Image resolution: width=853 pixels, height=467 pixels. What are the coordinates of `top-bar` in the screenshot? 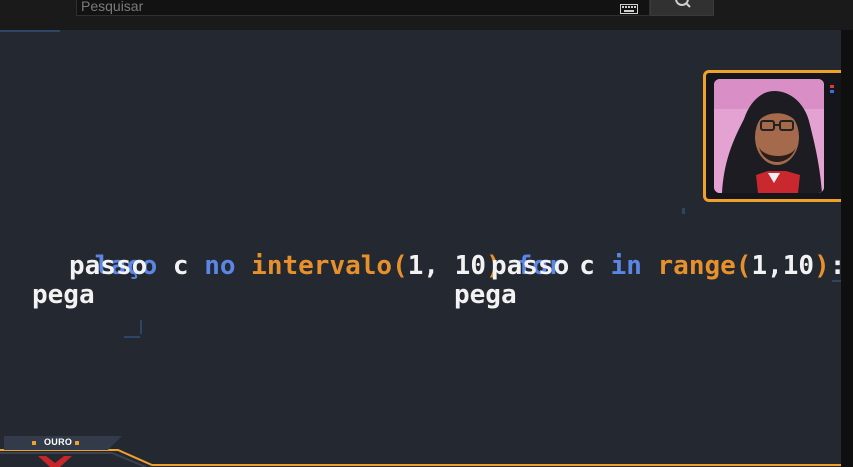 It's located at (426, 15).